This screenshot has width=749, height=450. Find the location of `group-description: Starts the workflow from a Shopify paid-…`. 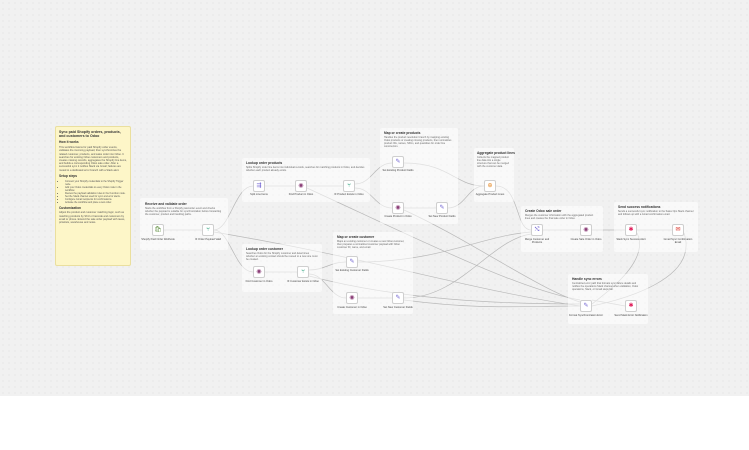

group-description: Starts the workflow from a Shopify paid-… is located at coordinates (183, 211).